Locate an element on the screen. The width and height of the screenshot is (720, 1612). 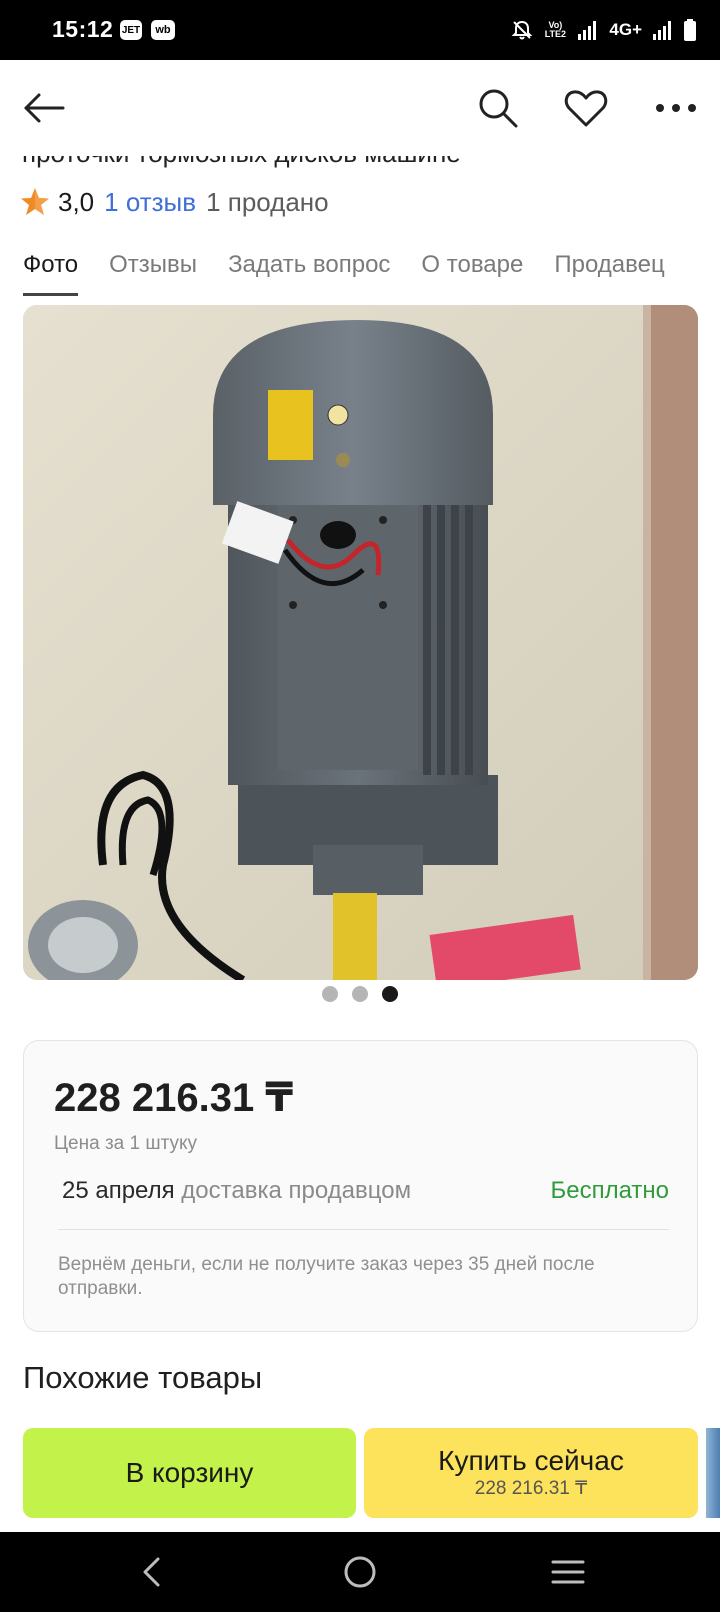
favorite-button is located at coordinates (586, 108).